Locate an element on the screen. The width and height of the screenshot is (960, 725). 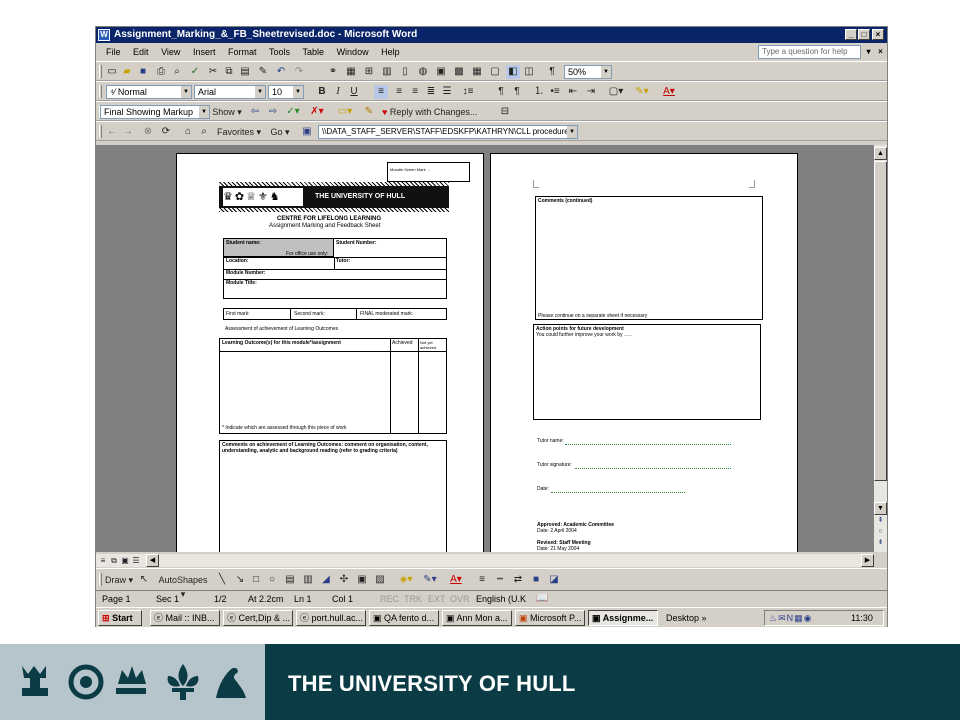
draw-menu: Draw ▾ is located at coordinates (119, 580).